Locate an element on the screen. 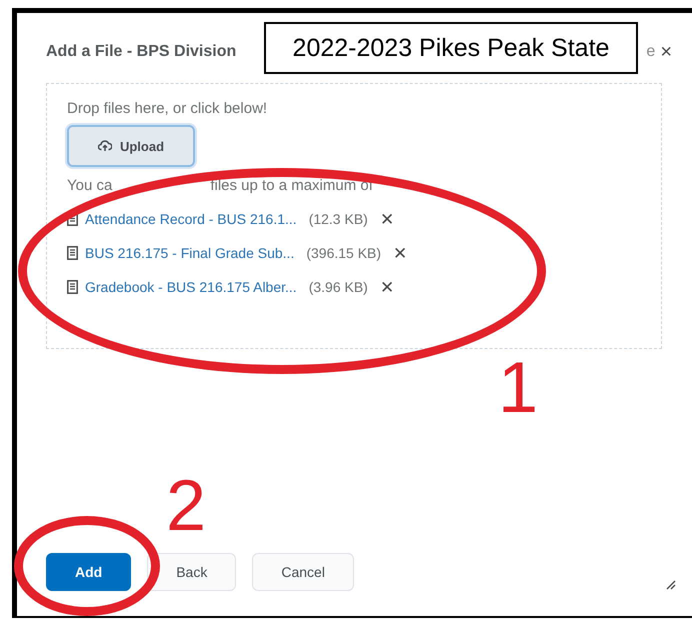 Image resolution: width=692 pixels, height=620 pixels. annotation-number: 1 is located at coordinates (518, 388).